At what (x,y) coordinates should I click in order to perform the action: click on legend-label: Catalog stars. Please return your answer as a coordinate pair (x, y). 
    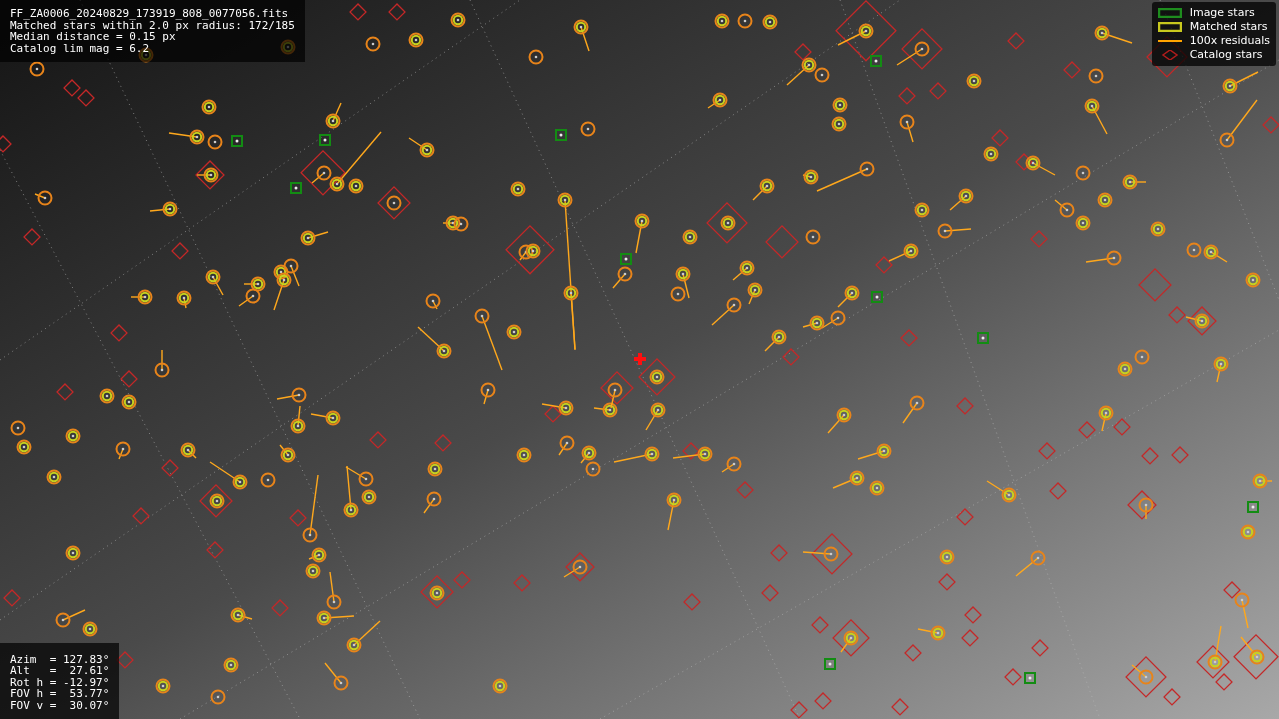
    Looking at the image, I should click on (1226, 55).